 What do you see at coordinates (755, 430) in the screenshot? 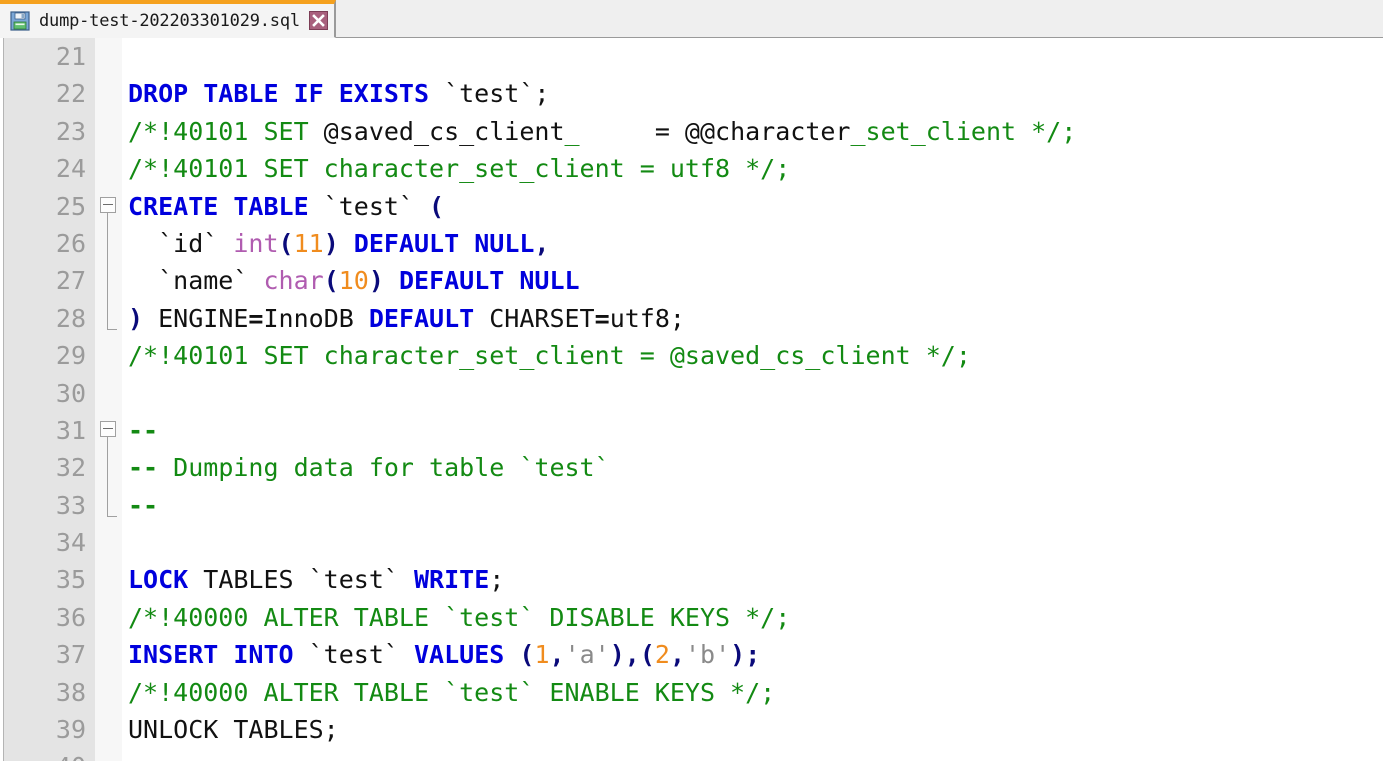
I see `code-line-31: --` at bounding box center [755, 430].